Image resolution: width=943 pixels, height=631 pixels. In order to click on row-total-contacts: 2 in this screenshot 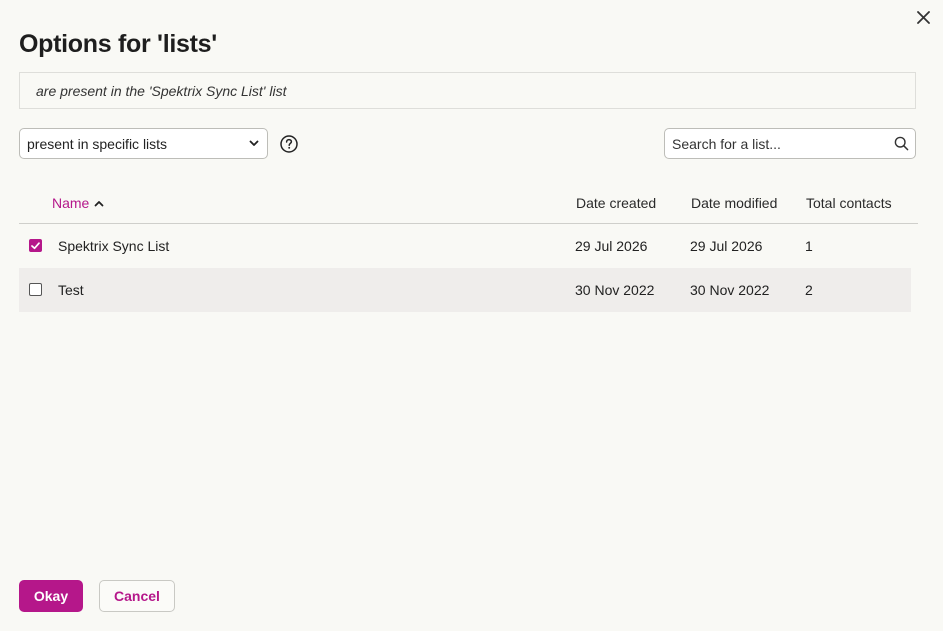, I will do `click(809, 290)`.